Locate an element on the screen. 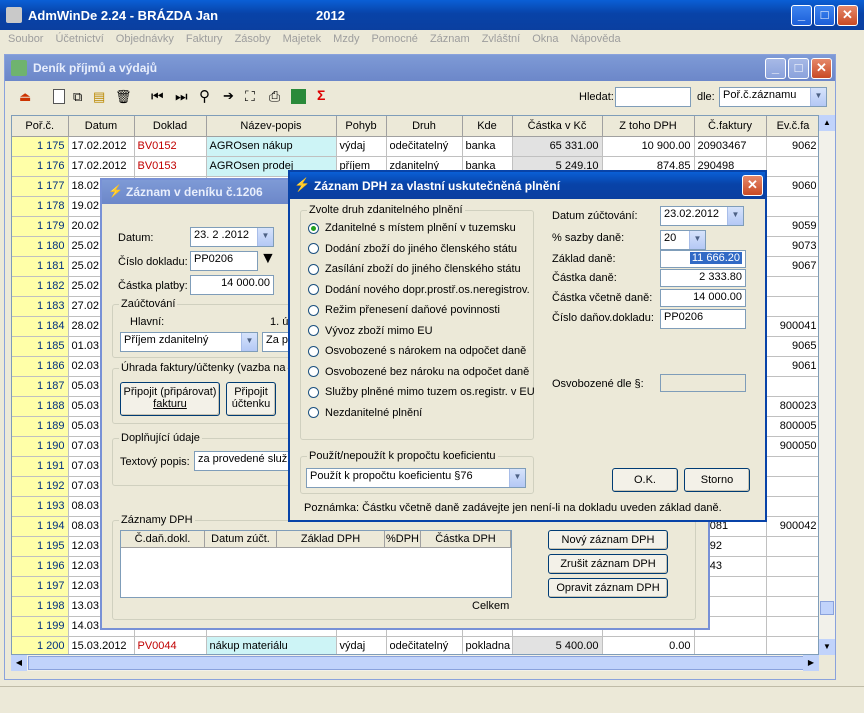  menu-item: Faktury is located at coordinates (204, 39).